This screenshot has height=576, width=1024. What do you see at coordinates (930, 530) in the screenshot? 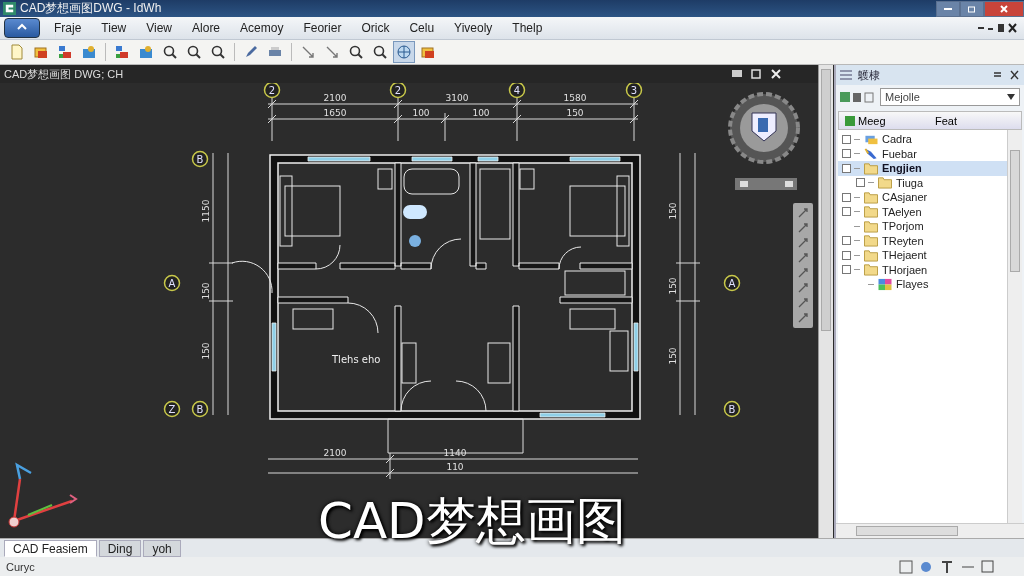
I see `horizontal-scrollbar` at bounding box center [930, 530].